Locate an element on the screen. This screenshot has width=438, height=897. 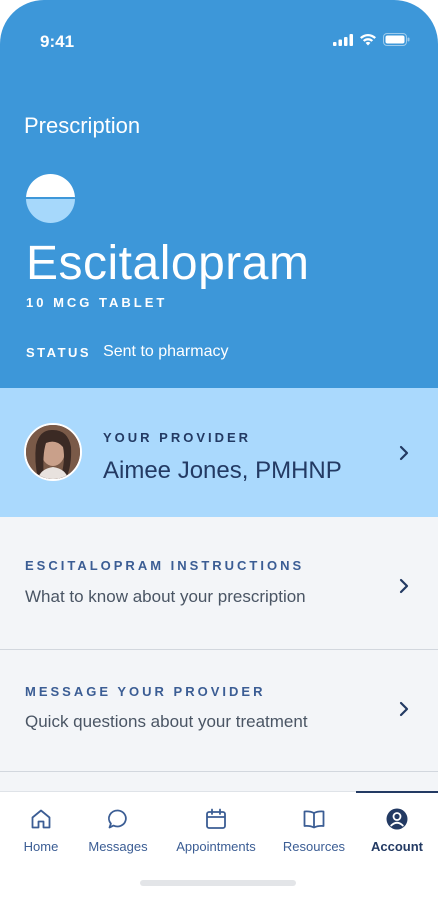
message-provider-title: MESSAGE YOUR PROVIDER is located at coordinates (145, 691).